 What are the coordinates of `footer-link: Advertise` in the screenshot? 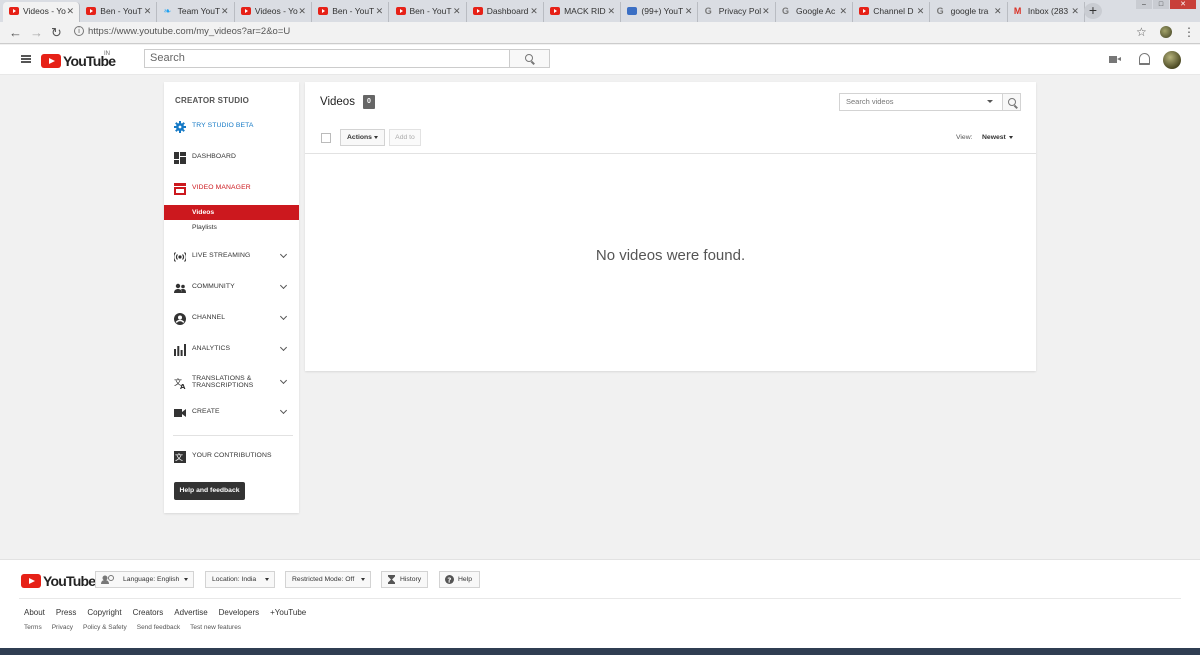 It's located at (190, 612).